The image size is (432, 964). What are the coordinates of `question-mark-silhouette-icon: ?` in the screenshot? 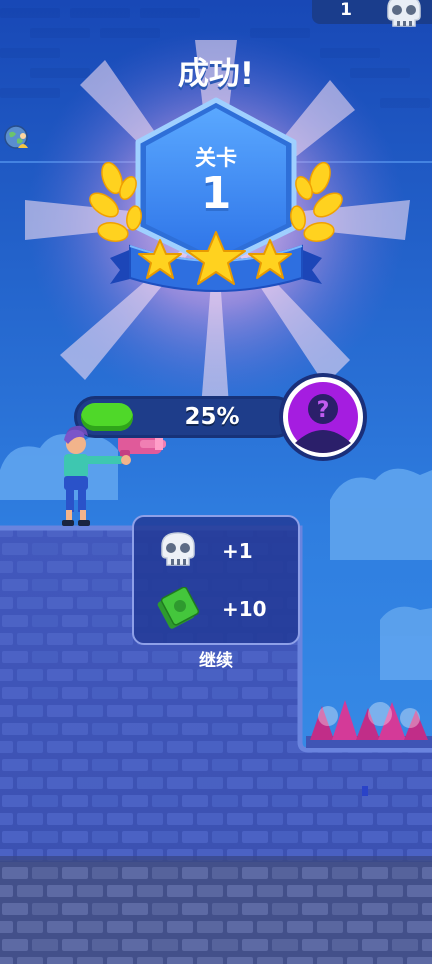 It's located at (323, 417).